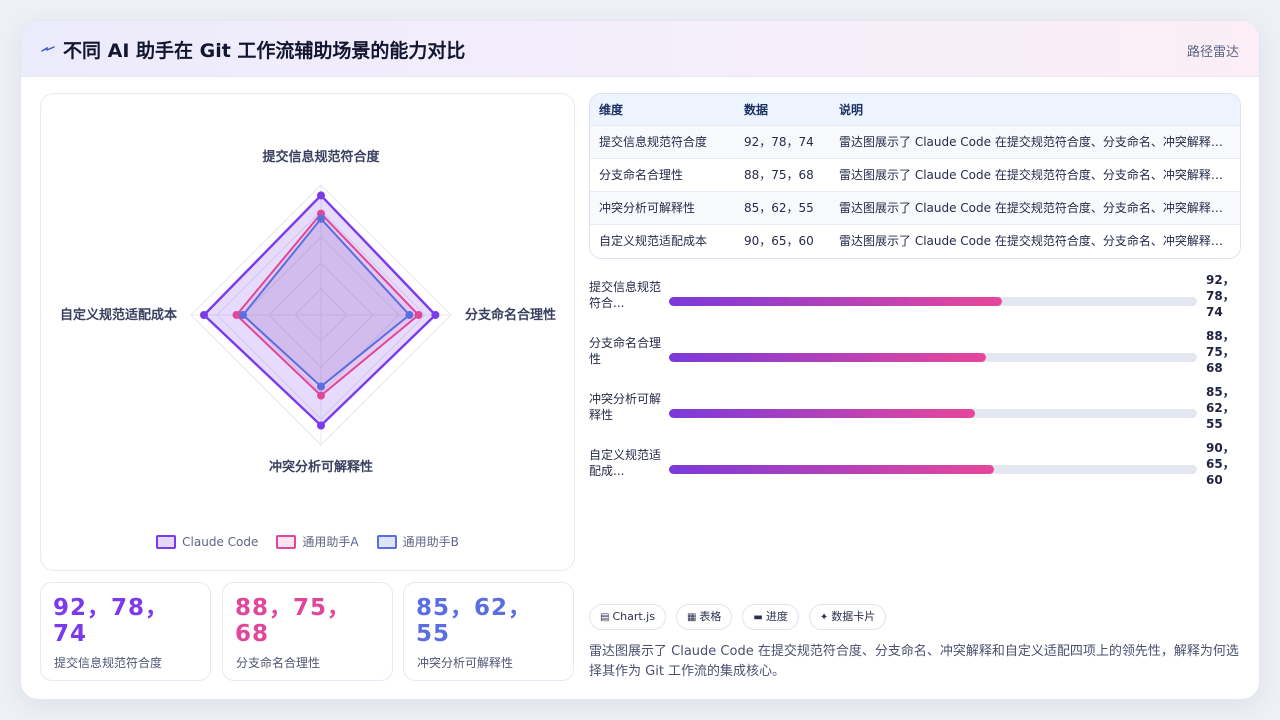 The height and width of the screenshot is (720, 1280). Describe the element at coordinates (430, 542) in the screenshot. I see `legend-label: 通用助手B` at that location.